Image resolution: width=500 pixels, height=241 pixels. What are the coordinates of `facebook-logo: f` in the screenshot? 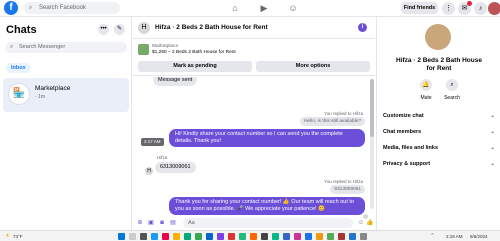 It's located at (11, 8).